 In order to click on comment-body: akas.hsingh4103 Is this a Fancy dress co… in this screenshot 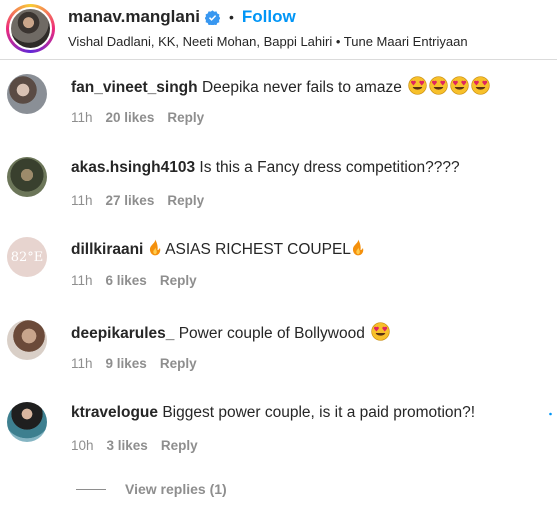, I will do `click(265, 168)`.